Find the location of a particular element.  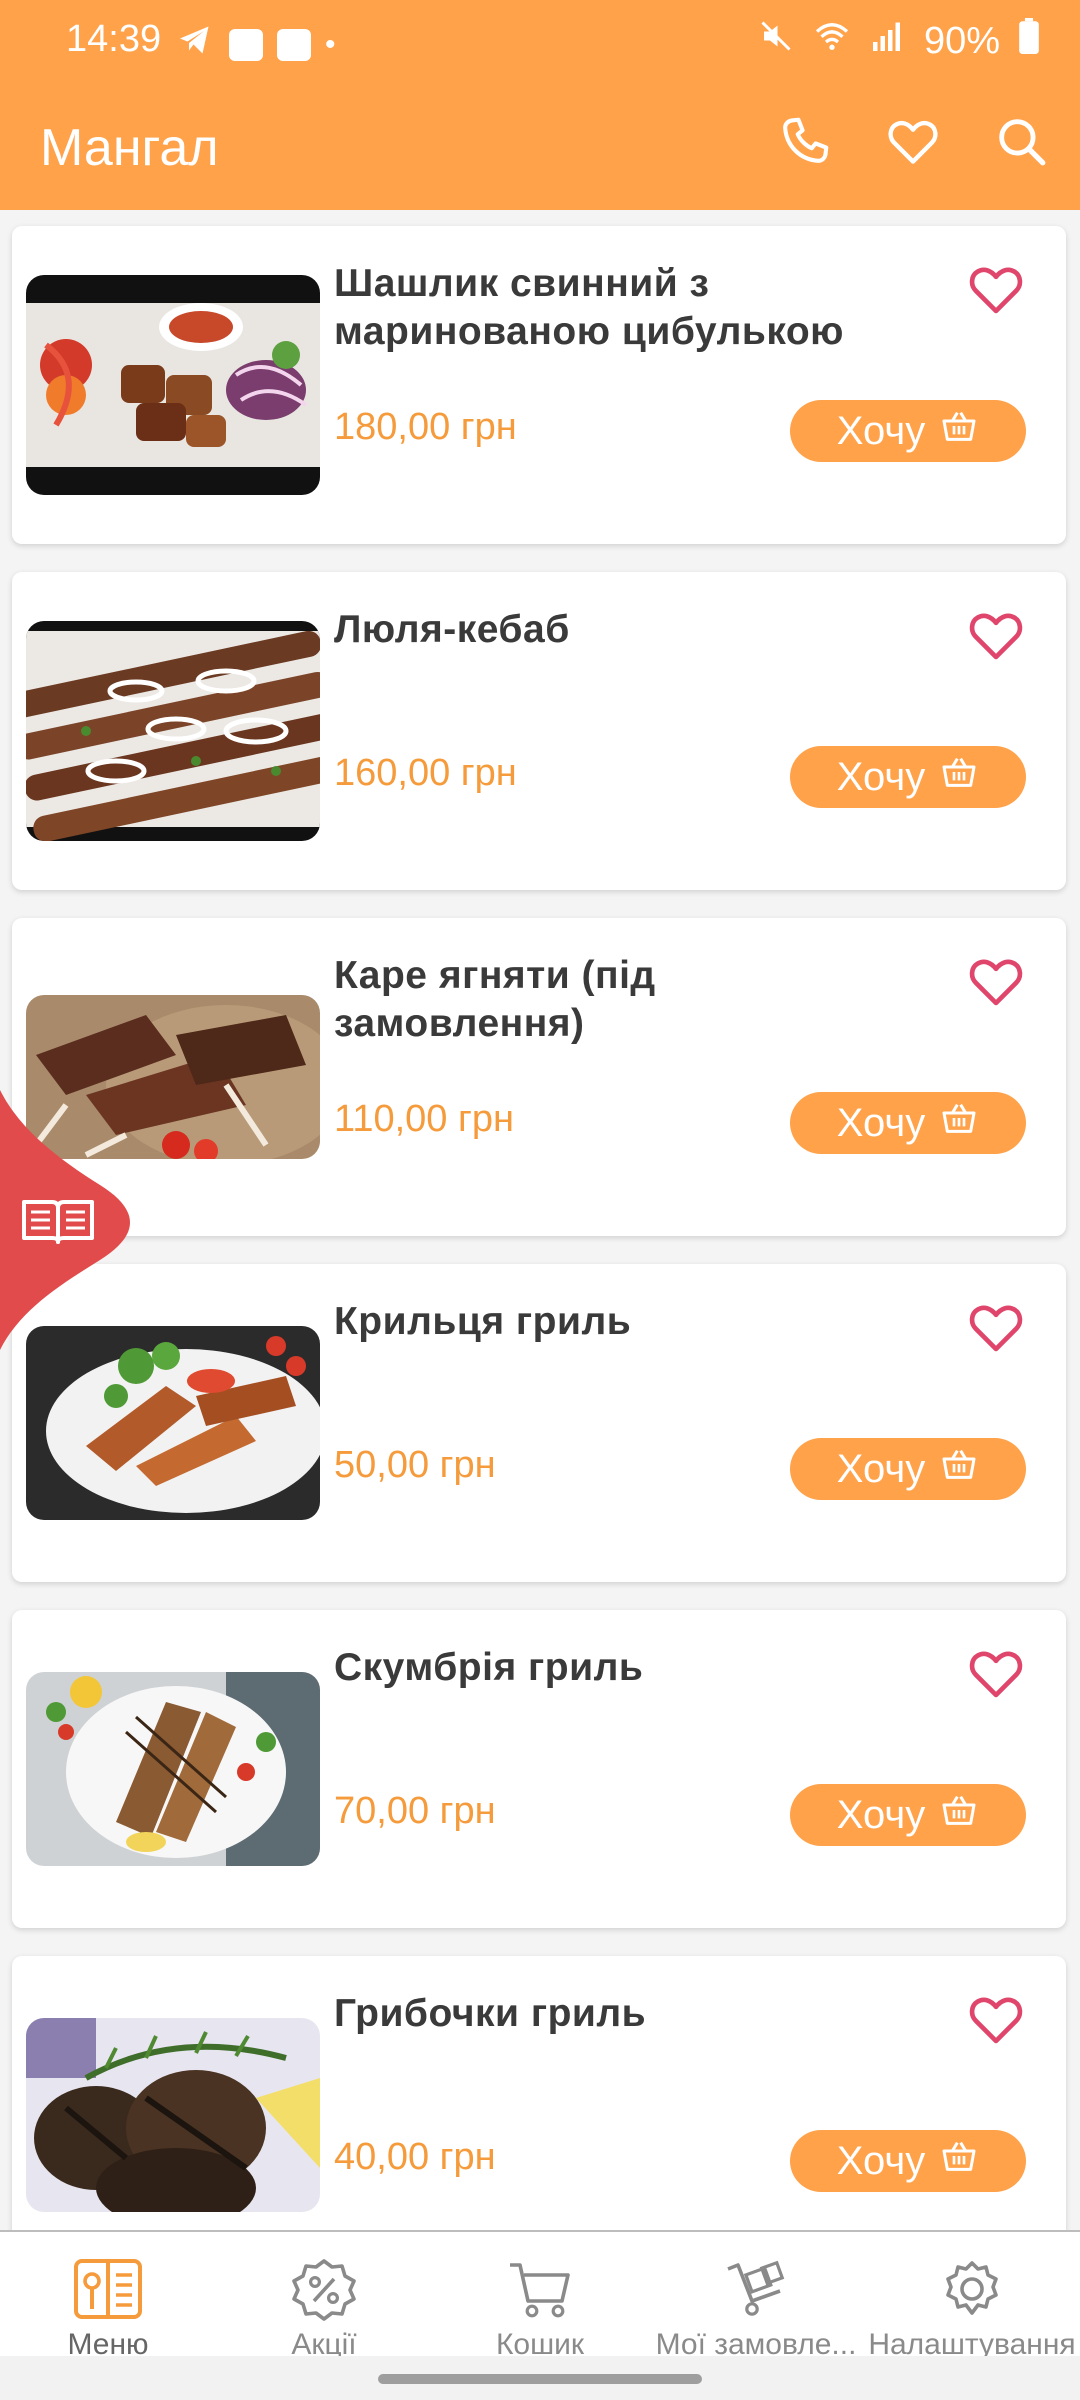

orders-cart-icon is located at coordinates (756, 2288).